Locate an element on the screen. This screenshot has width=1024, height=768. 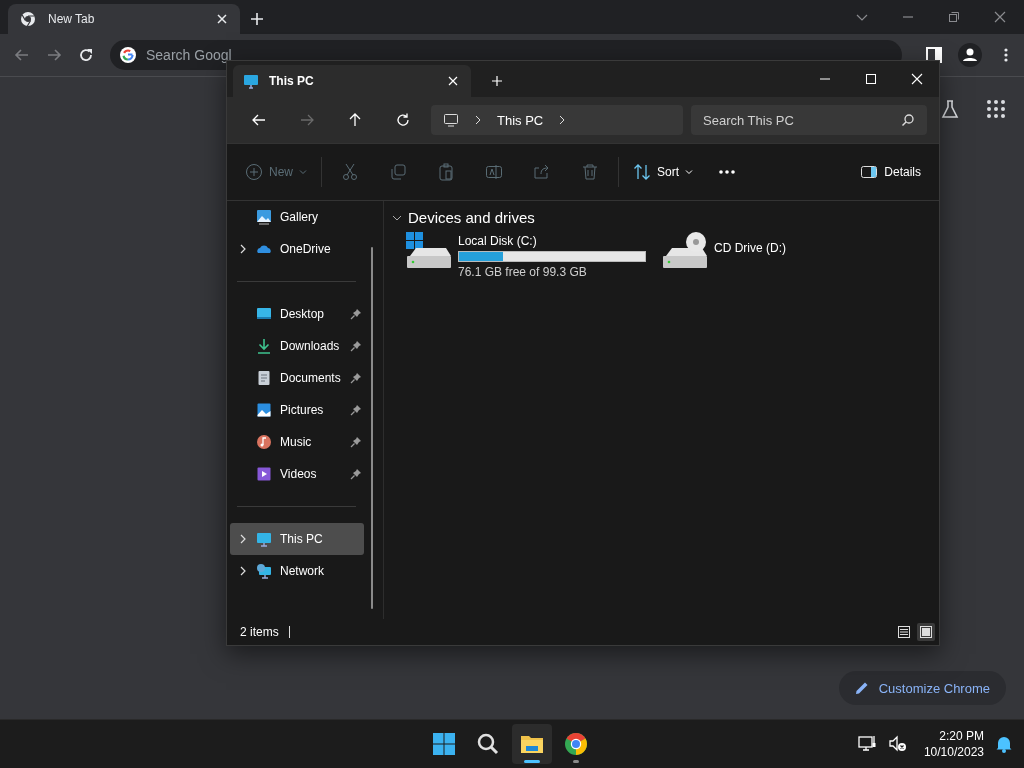
sidebar-item: This PC is located at coordinates (297, 539).